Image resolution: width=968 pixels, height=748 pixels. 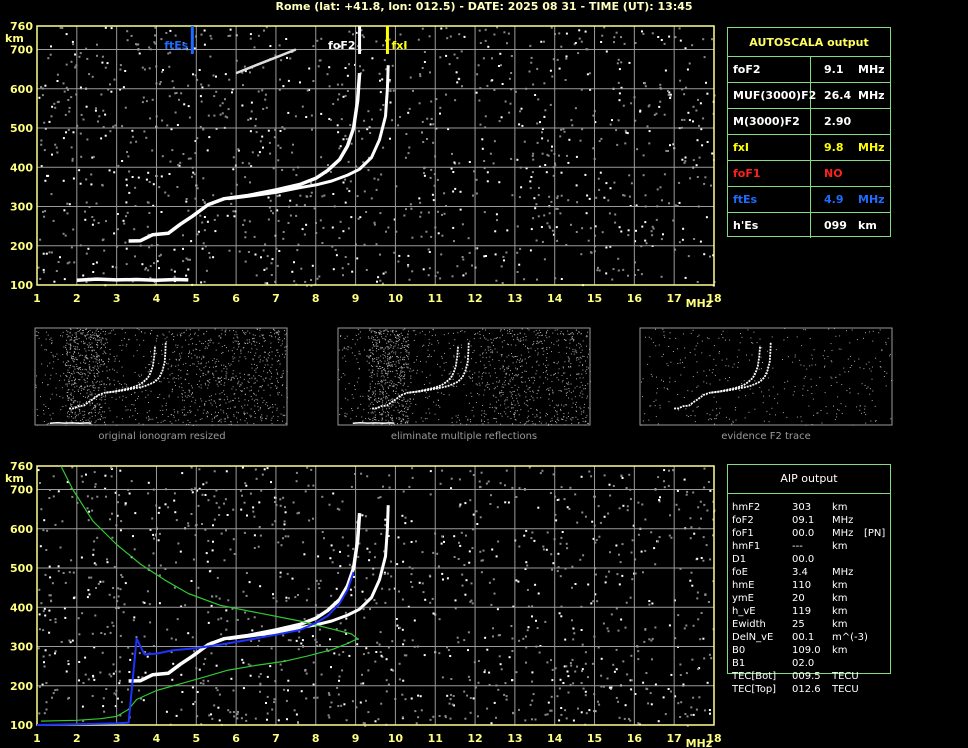 What do you see at coordinates (803, 533) in the screenshot?
I see `aip-value: 00.0` at bounding box center [803, 533].